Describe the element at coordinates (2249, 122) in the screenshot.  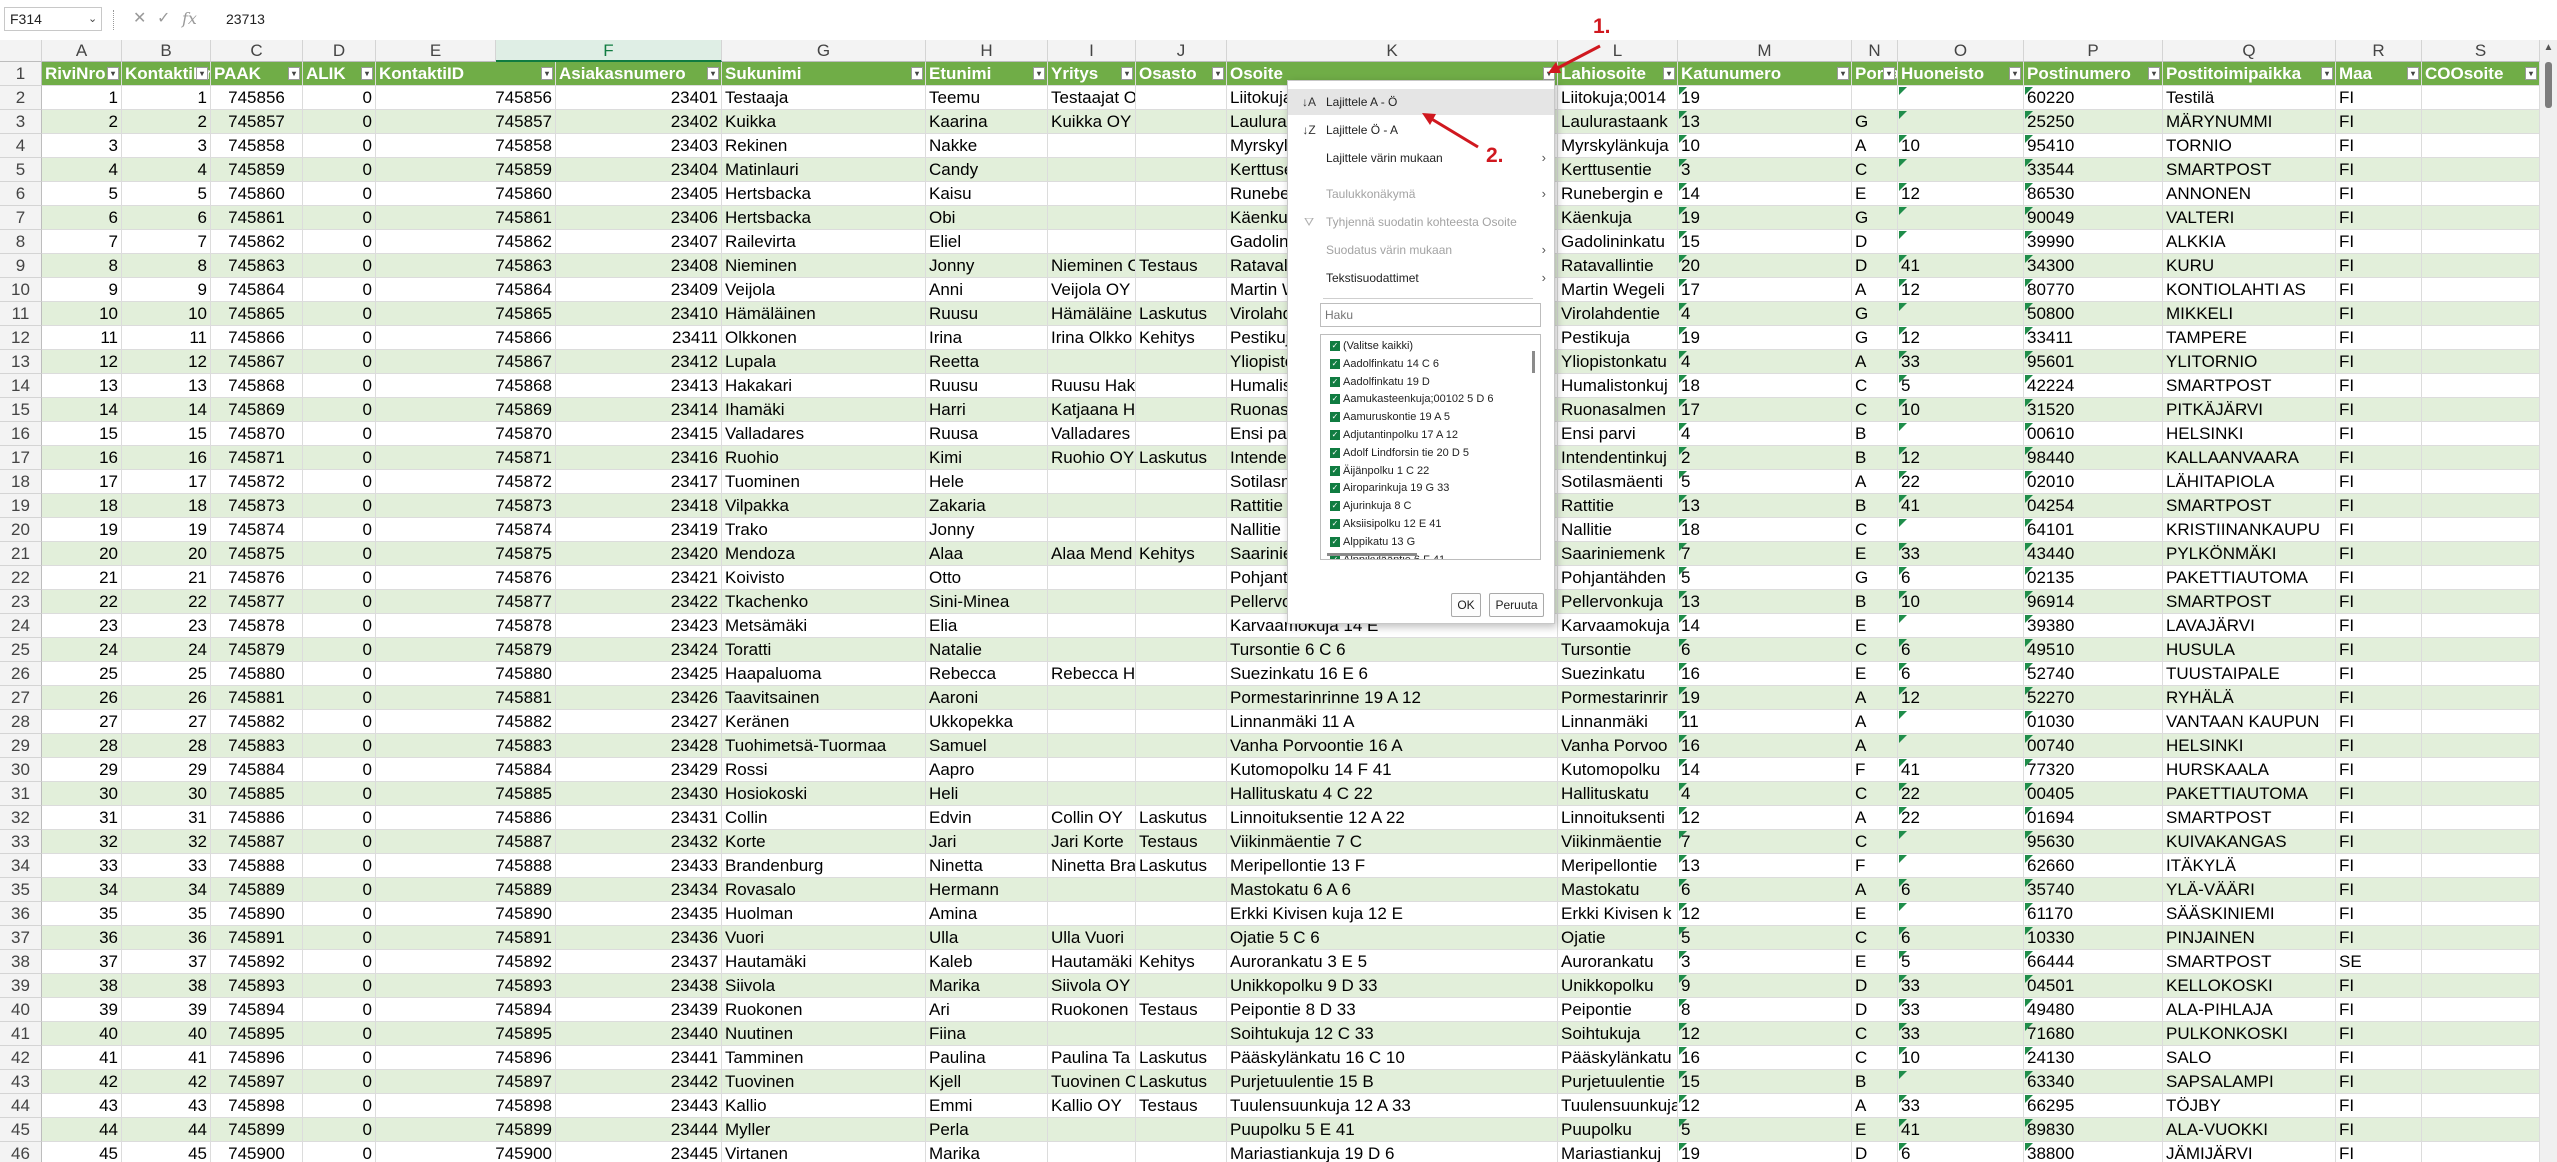
I see `cell: MÄRYNUMMI` at that location.